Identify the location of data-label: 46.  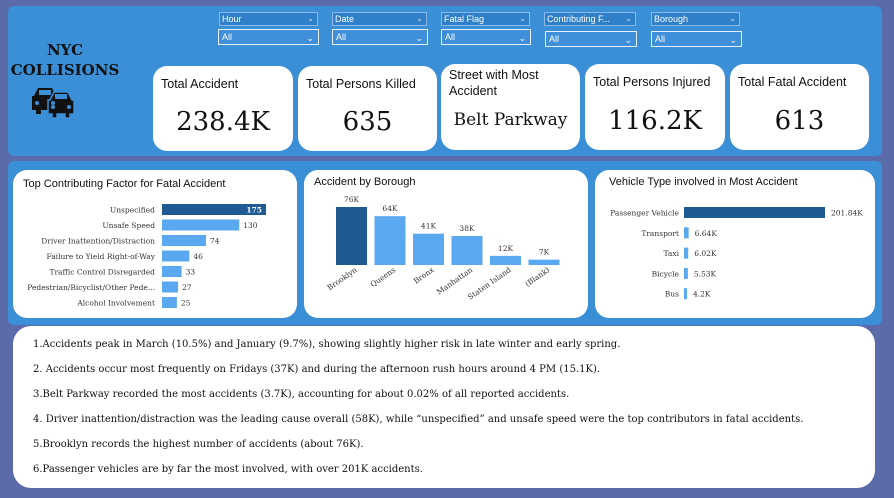
(198, 256).